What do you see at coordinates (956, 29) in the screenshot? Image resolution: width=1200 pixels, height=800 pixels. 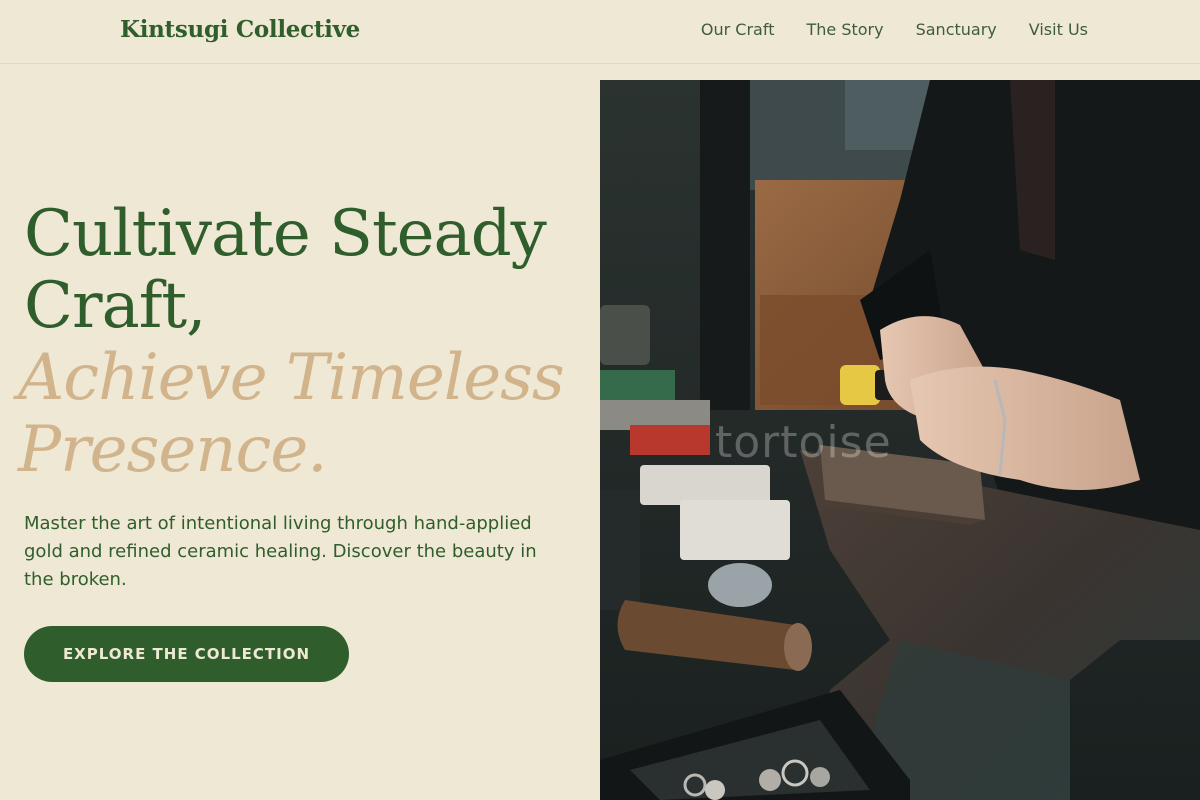 I see `nav-link-sanctuary: Sanctuary` at bounding box center [956, 29].